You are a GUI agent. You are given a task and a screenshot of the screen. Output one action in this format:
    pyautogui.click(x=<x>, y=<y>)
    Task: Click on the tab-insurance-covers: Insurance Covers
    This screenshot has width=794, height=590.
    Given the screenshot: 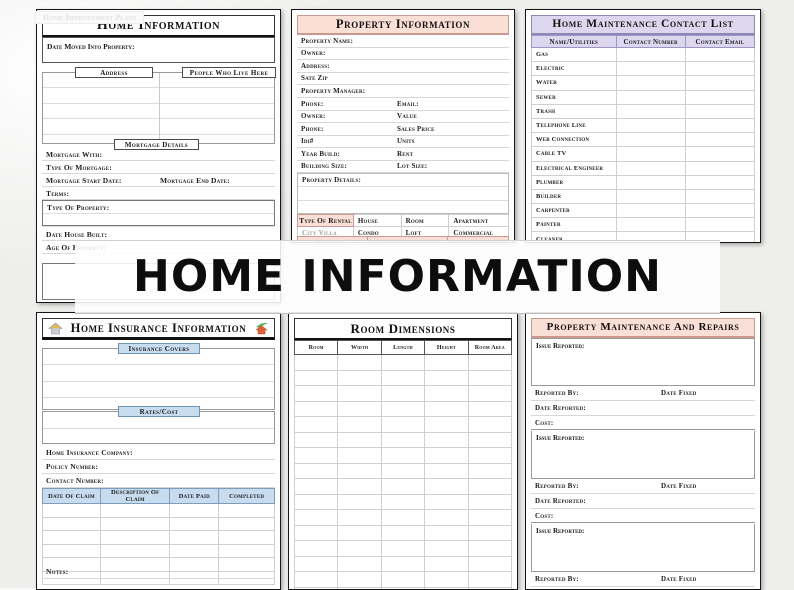 What is the action you would take?
    pyautogui.click(x=159, y=348)
    